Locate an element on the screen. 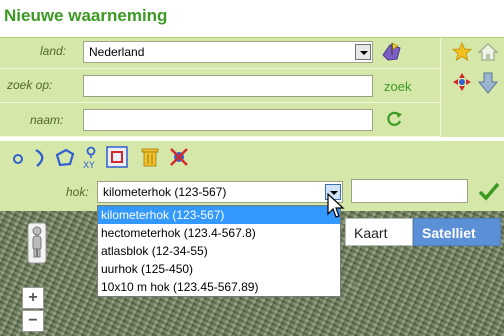 This screenshot has width=504, height=336. zoek-link: zoek is located at coordinates (397, 86).